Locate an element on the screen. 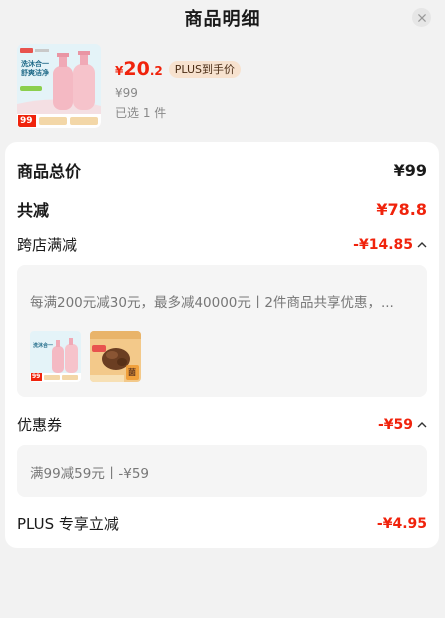 This screenshot has height=618, width=445. close-icon is located at coordinates (421, 17).